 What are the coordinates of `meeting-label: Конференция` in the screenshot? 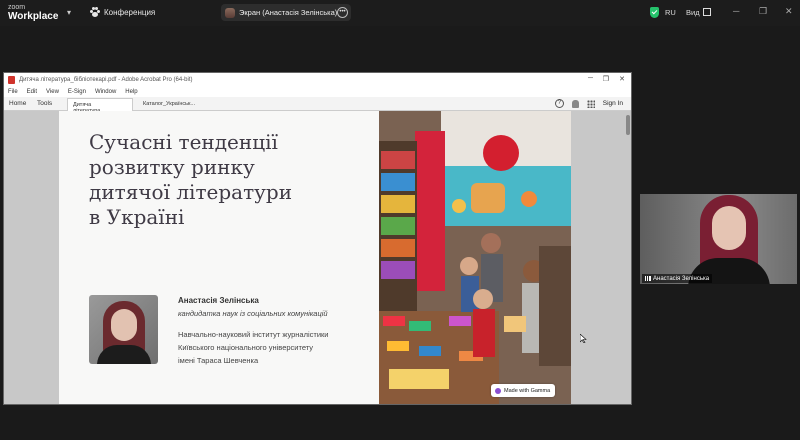 It's located at (130, 12).